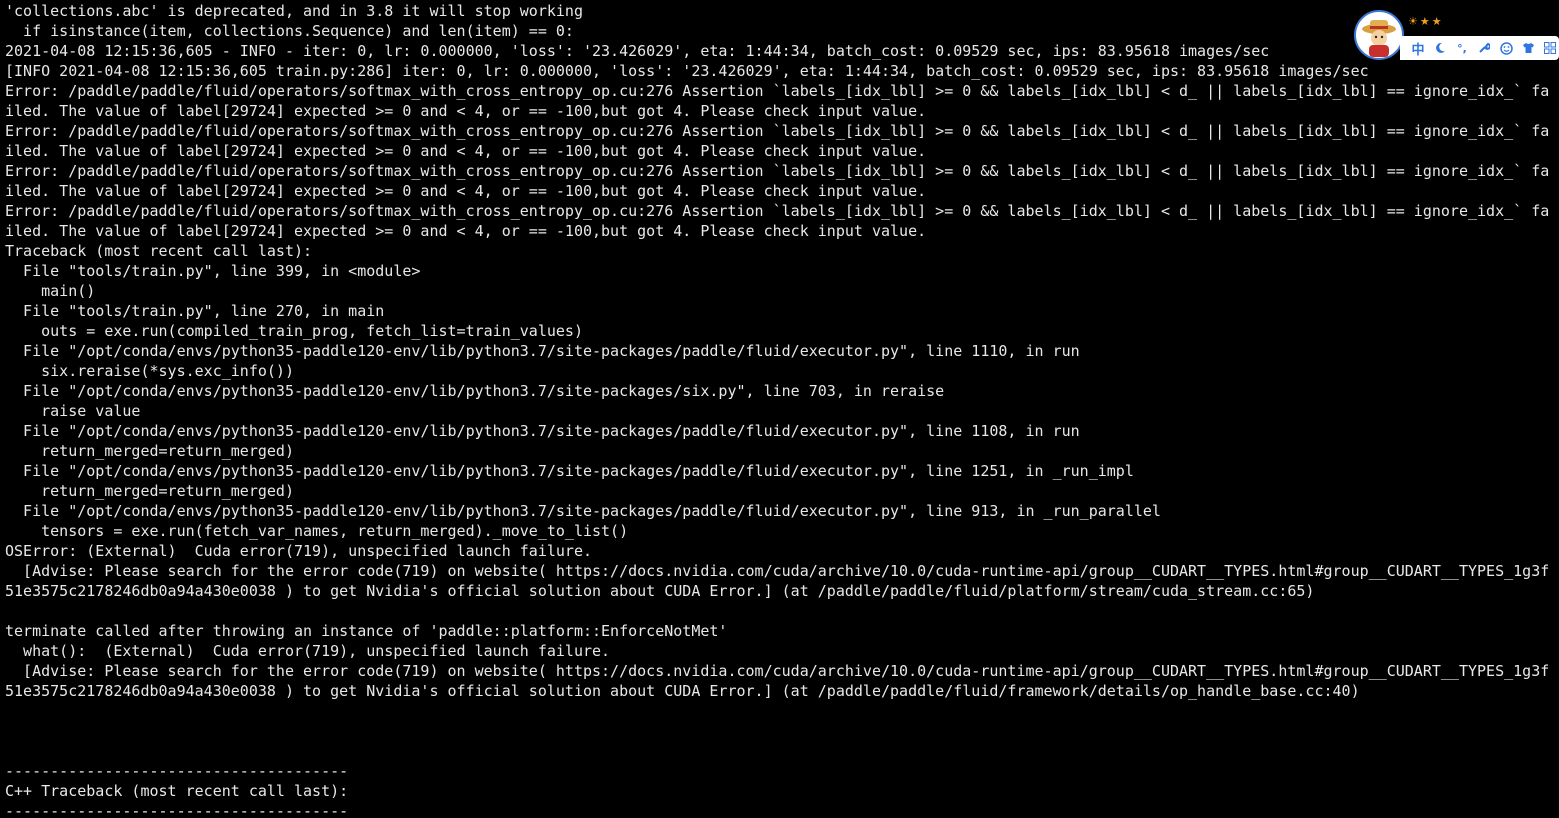 This screenshot has width=1559, height=818. What do you see at coordinates (1418, 48) in the screenshot?
I see `ime-mode-toggle: 中` at bounding box center [1418, 48].